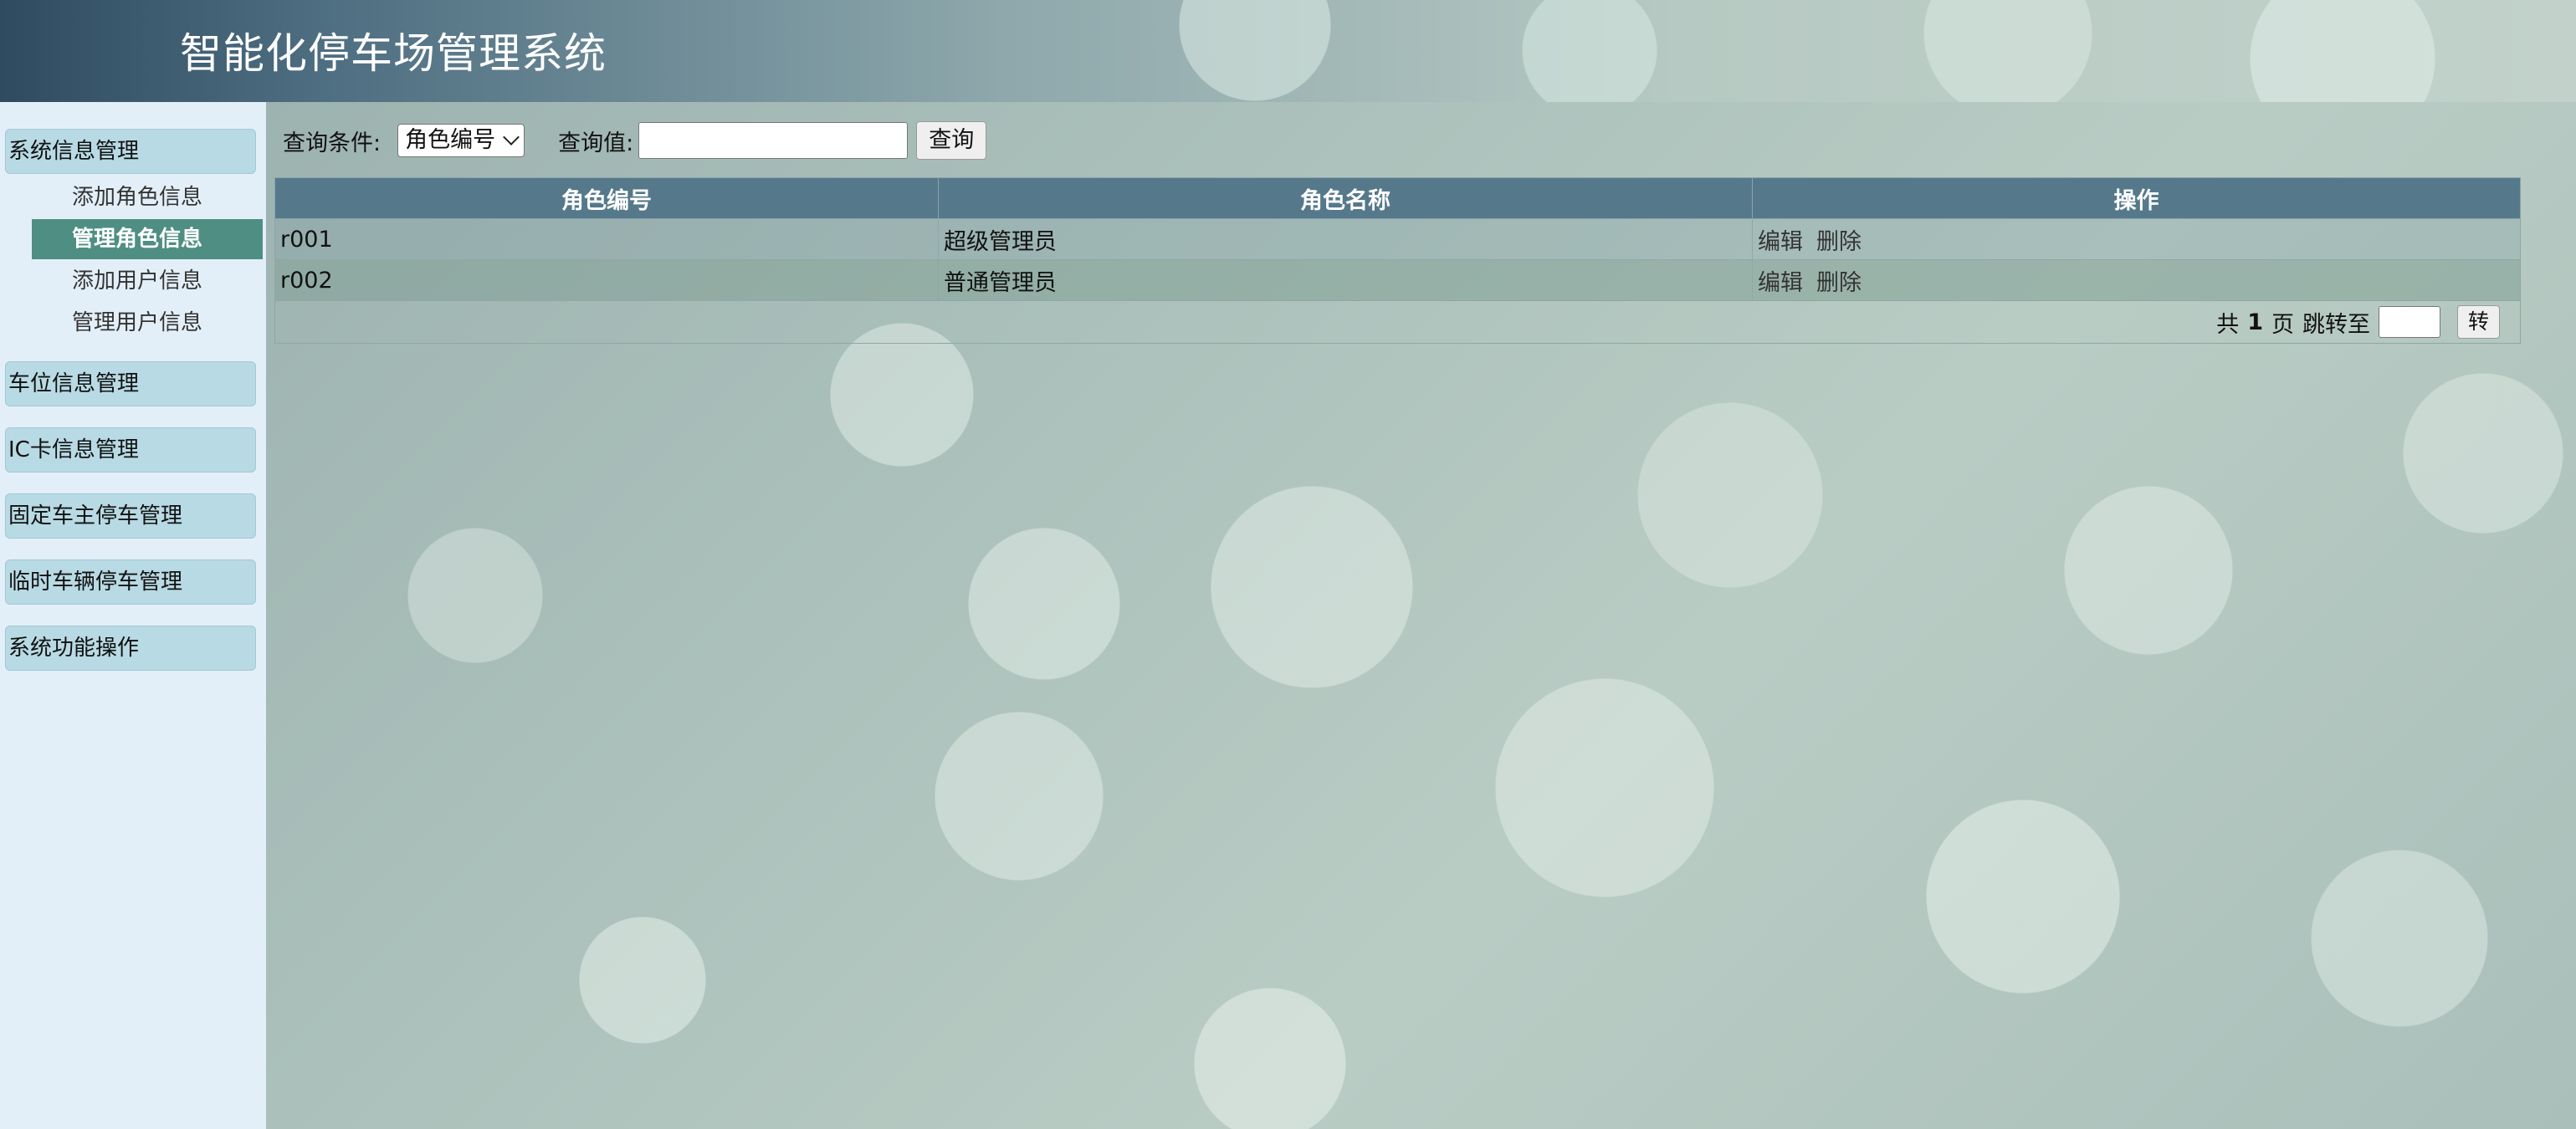 The width and height of the screenshot is (2576, 1129). What do you see at coordinates (147, 239) in the screenshot?
I see `sidebar-item-manage-role: 管理角色信息` at bounding box center [147, 239].